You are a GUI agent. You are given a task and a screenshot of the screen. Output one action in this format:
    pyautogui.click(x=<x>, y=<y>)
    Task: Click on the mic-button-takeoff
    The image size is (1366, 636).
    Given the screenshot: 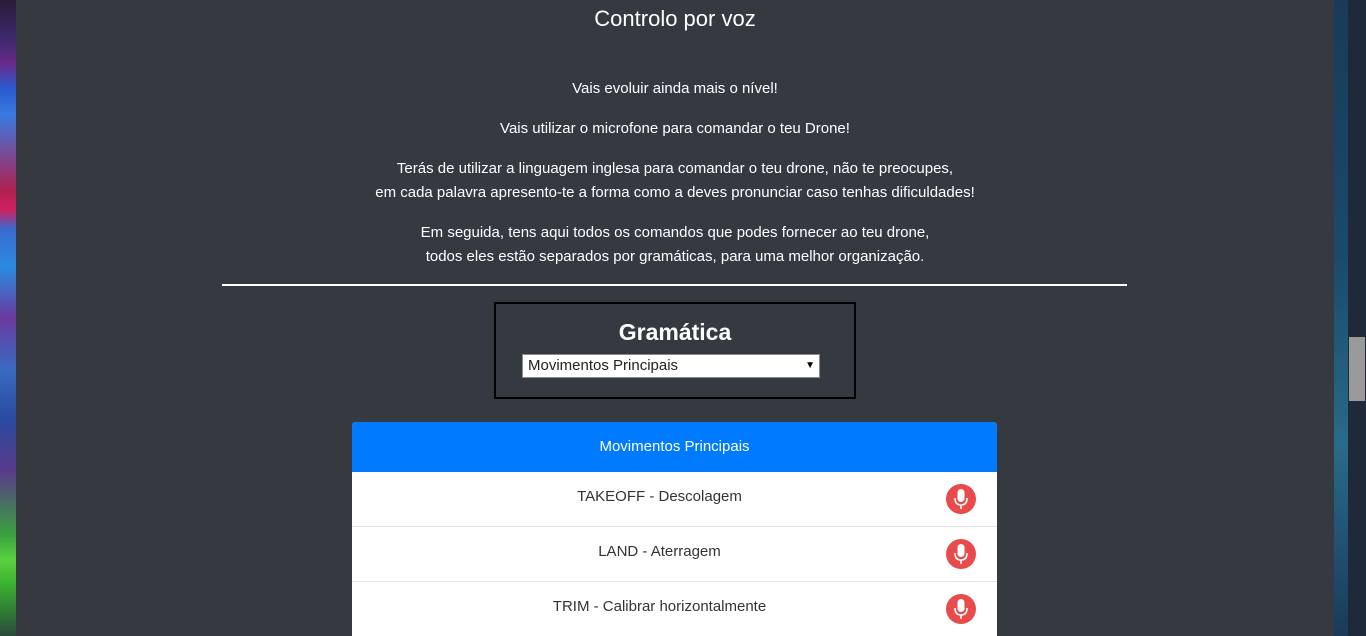 What is the action you would take?
    pyautogui.click(x=961, y=499)
    